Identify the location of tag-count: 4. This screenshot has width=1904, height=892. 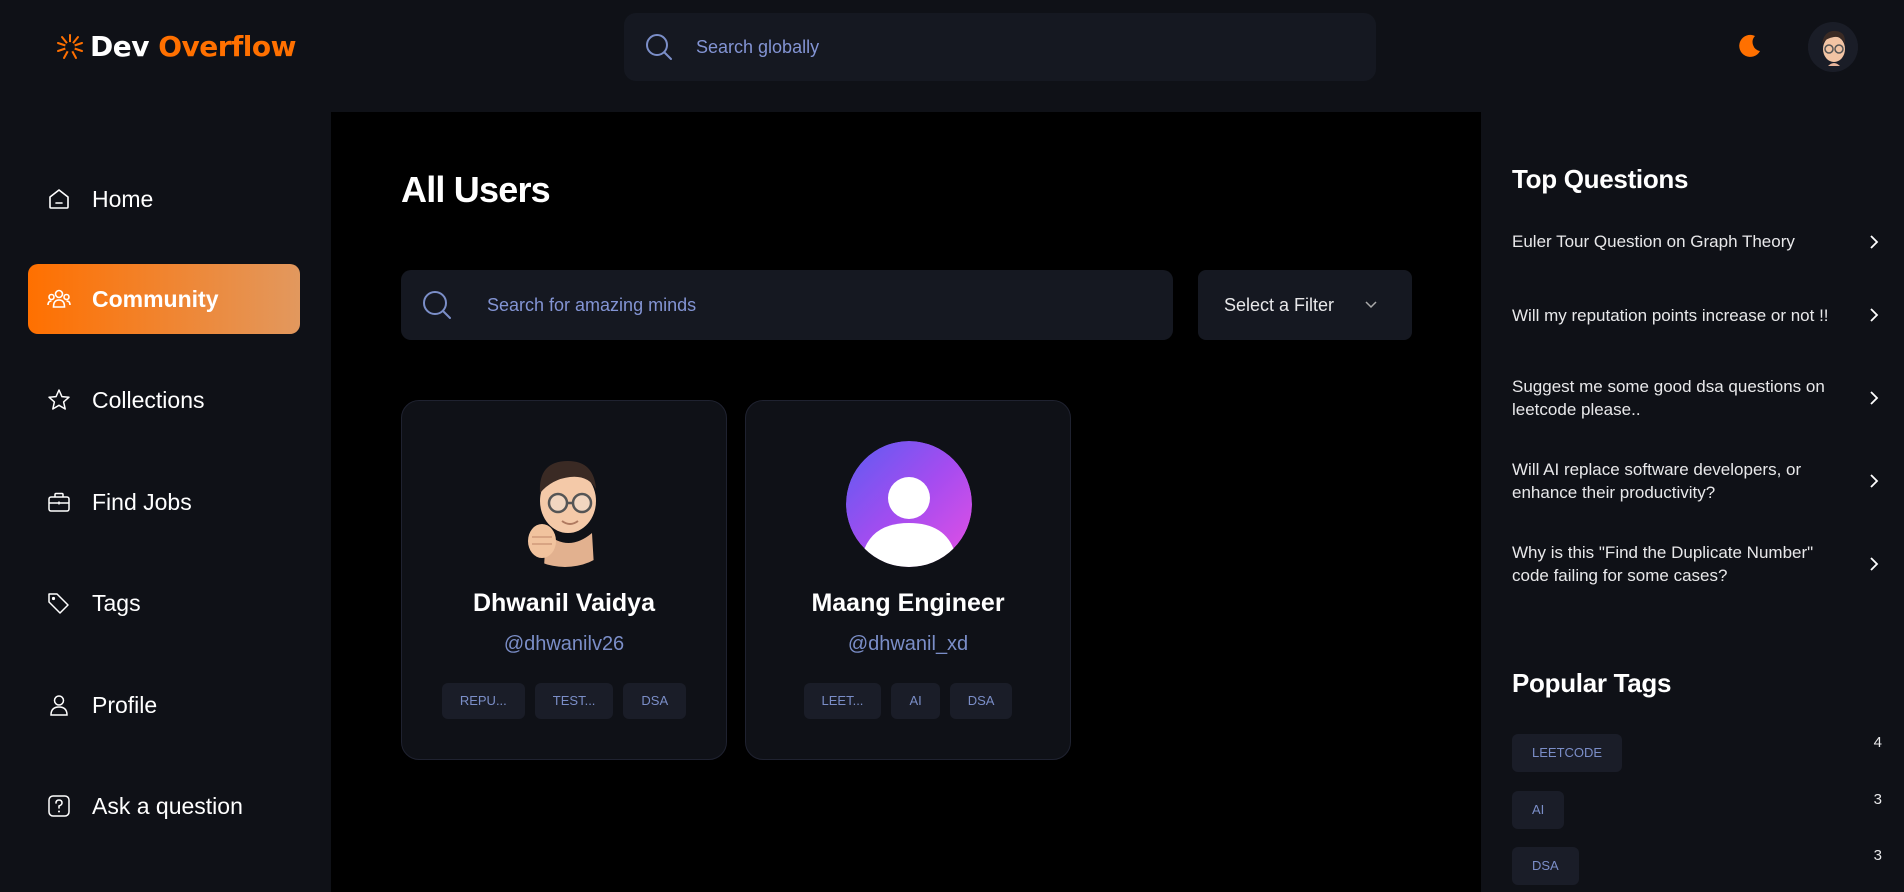
(1877, 742).